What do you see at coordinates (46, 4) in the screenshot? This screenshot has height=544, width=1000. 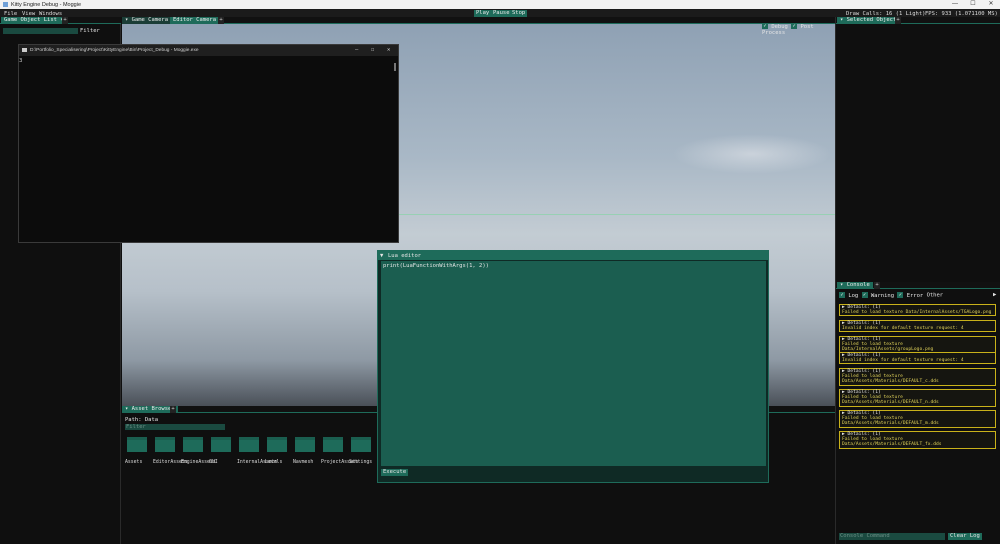 I see `window-title: Kitty Engine Debug - Moggie` at bounding box center [46, 4].